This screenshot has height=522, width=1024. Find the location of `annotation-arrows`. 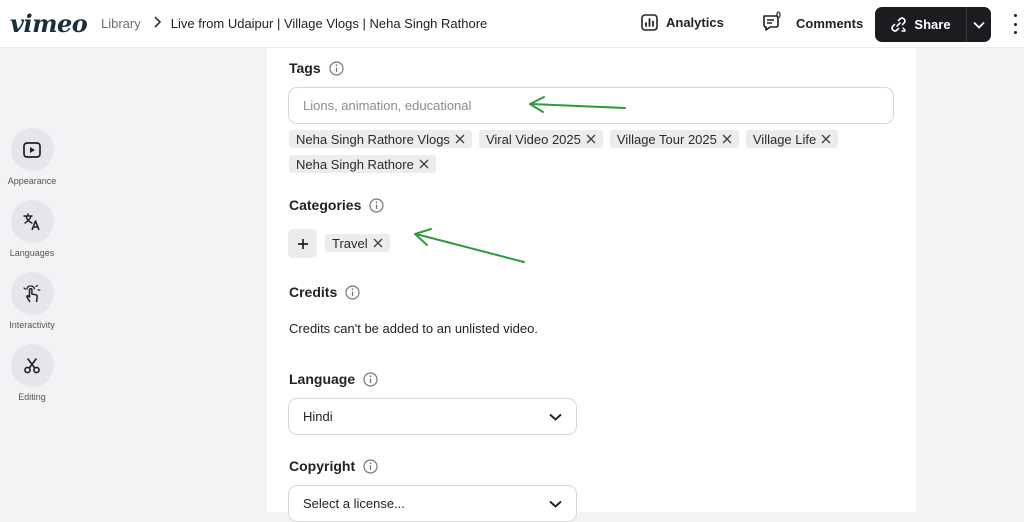

annotation-arrows is located at coordinates (520, 179).